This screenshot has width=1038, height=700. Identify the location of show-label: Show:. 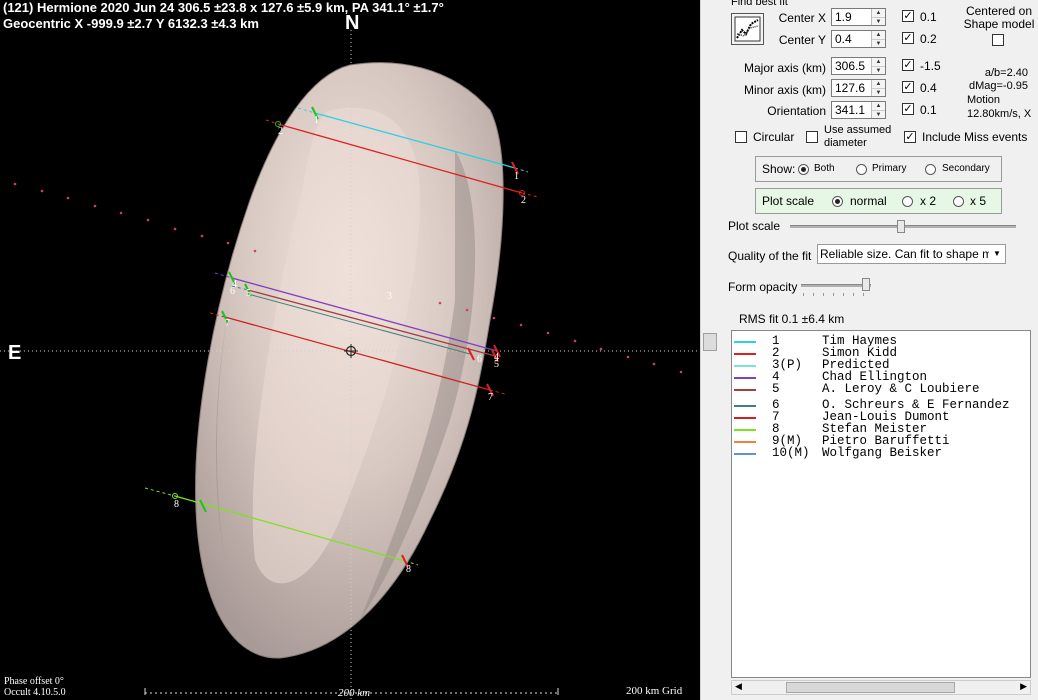
(779, 169).